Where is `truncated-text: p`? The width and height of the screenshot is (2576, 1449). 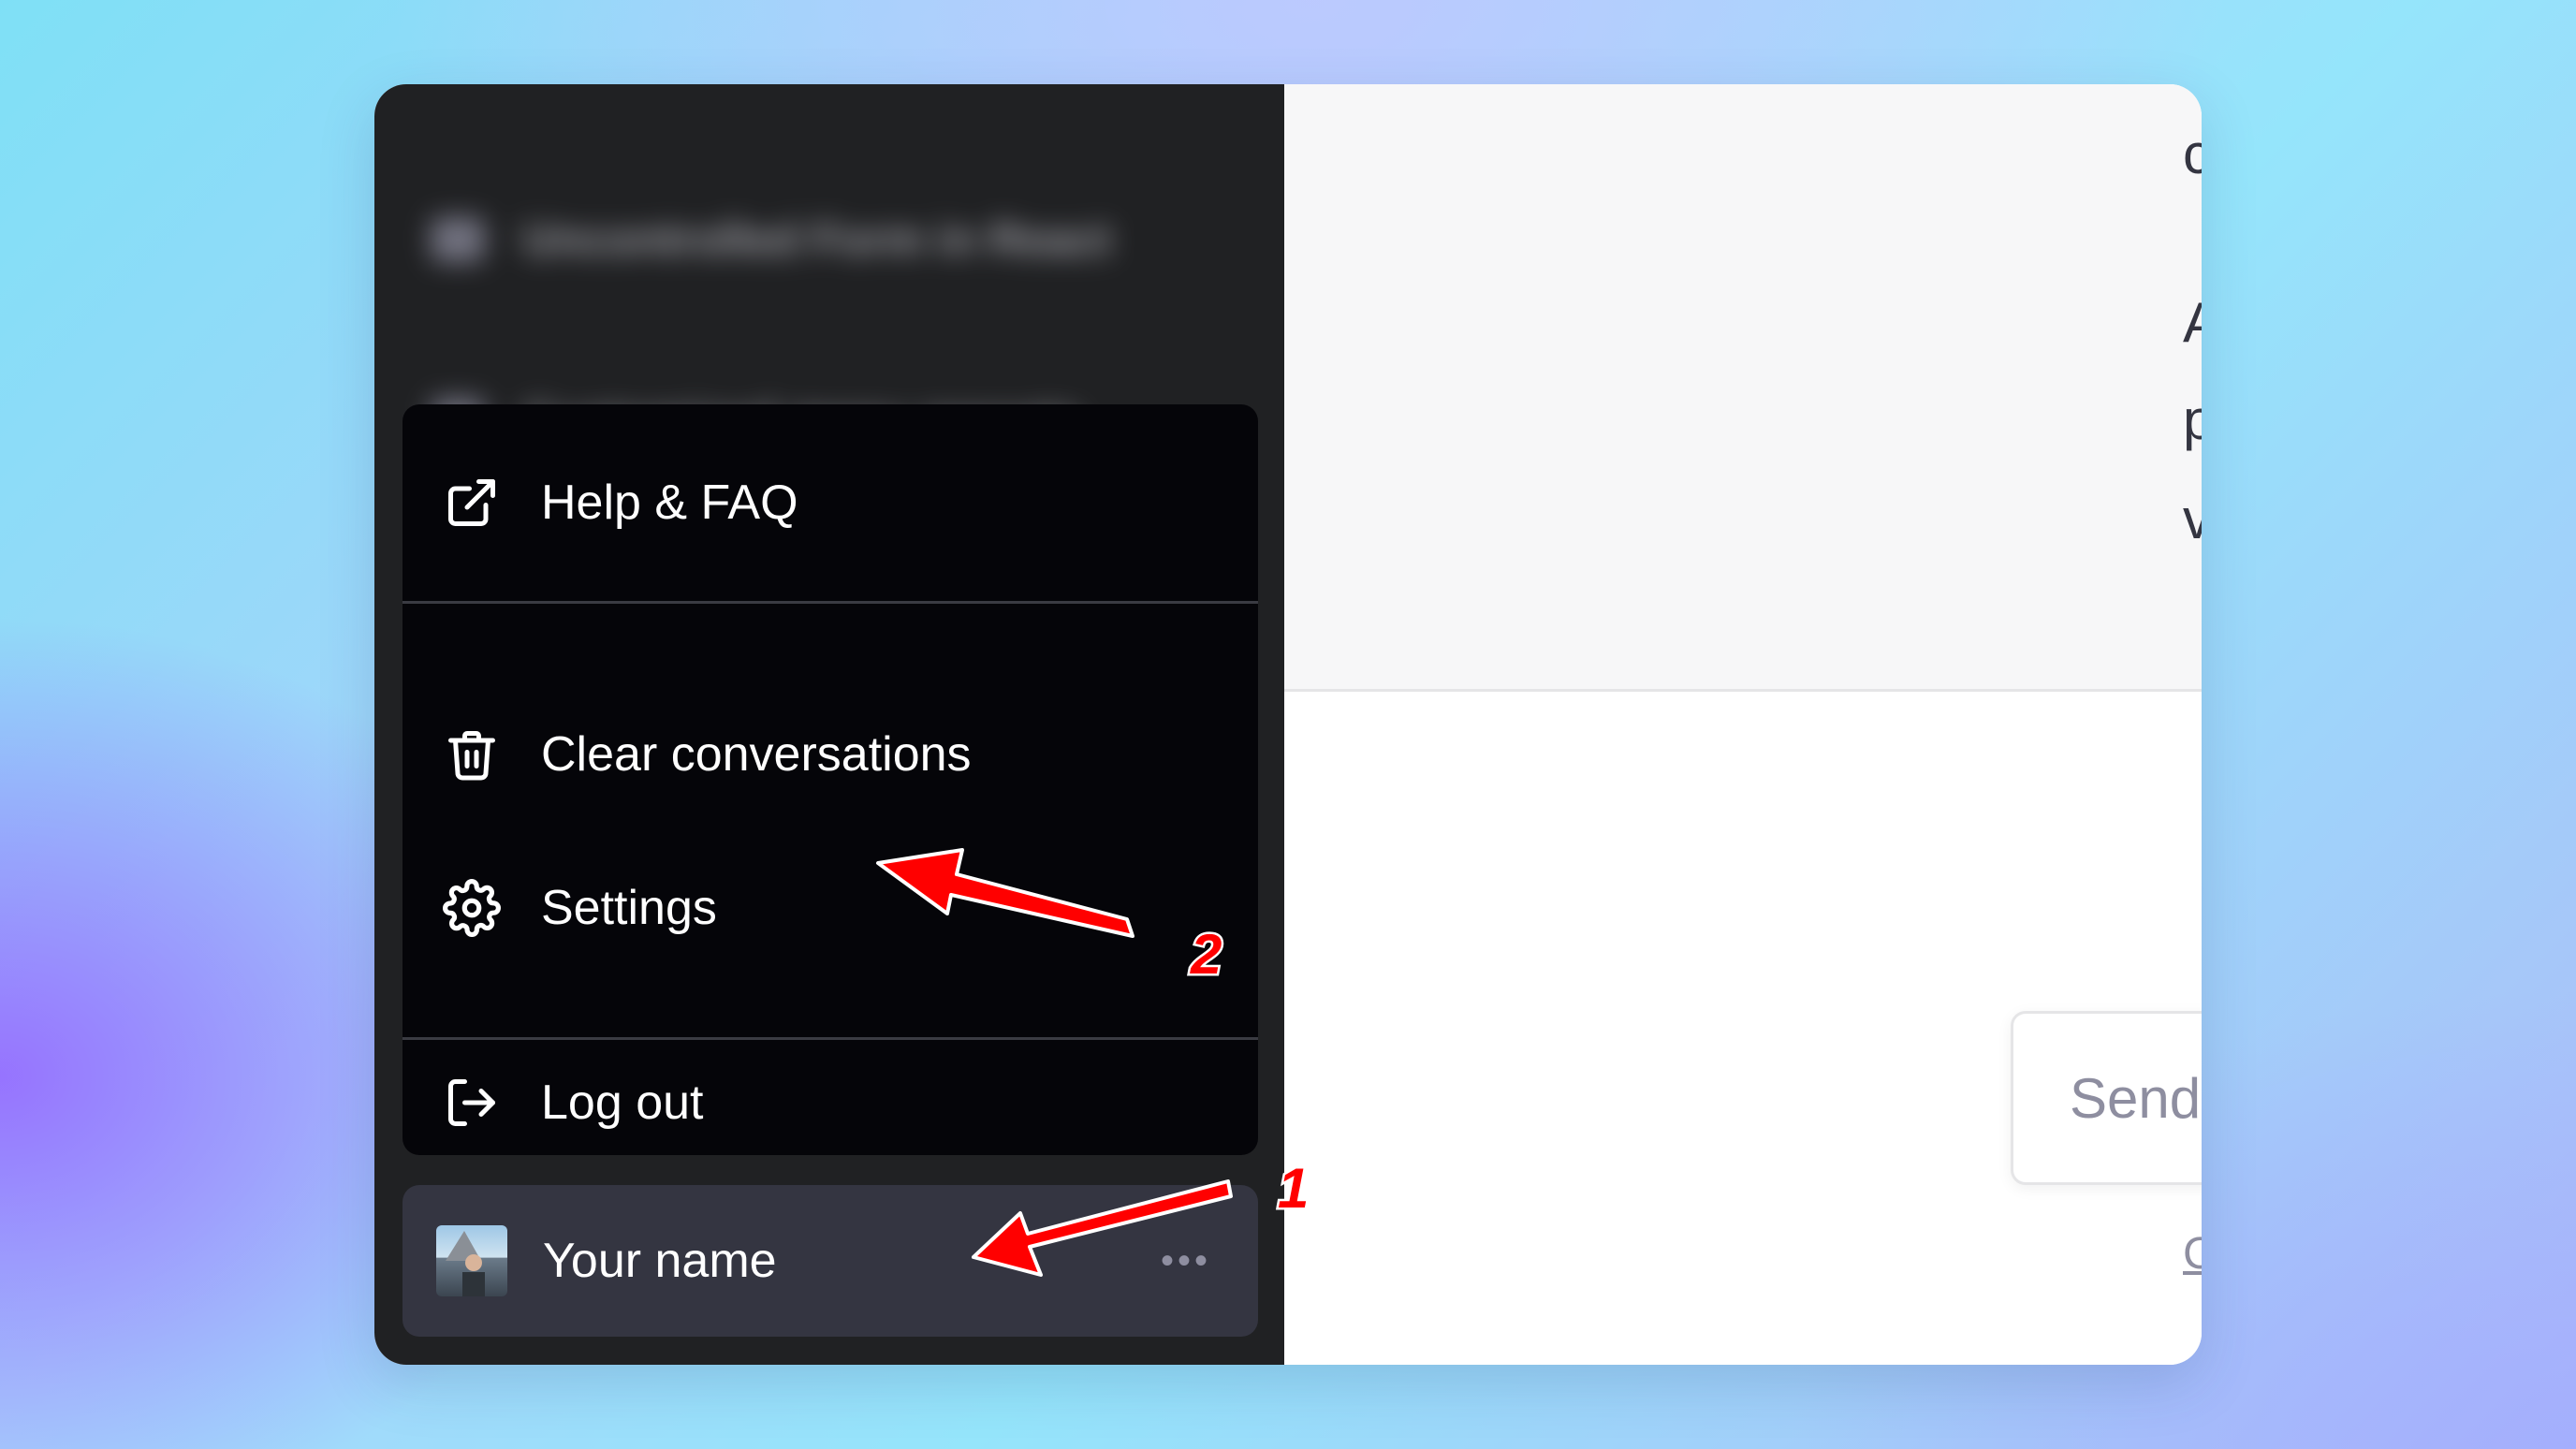
truncated-text: p is located at coordinates (2192, 419).